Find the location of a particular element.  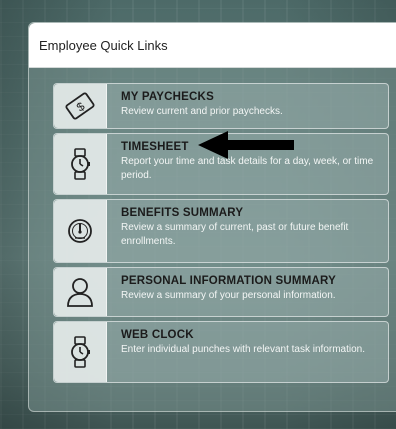

gauge-icon is located at coordinates (80, 231).